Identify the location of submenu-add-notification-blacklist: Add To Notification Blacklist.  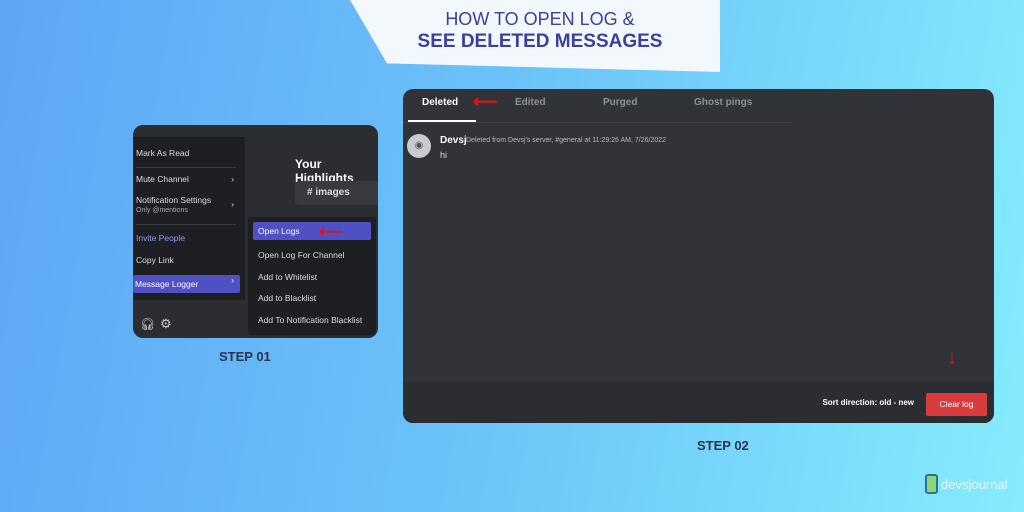
(310, 320).